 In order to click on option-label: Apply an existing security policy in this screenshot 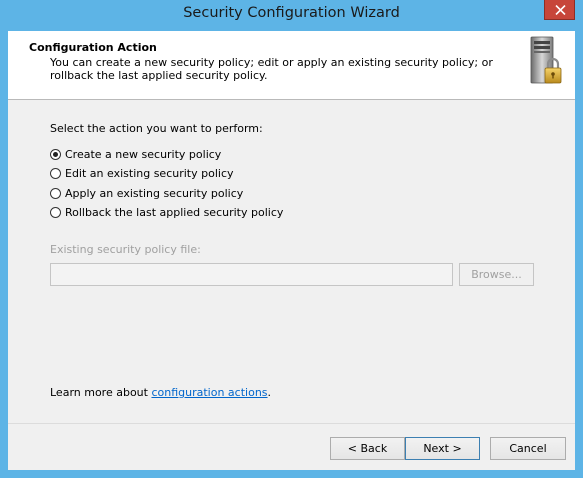, I will do `click(154, 193)`.